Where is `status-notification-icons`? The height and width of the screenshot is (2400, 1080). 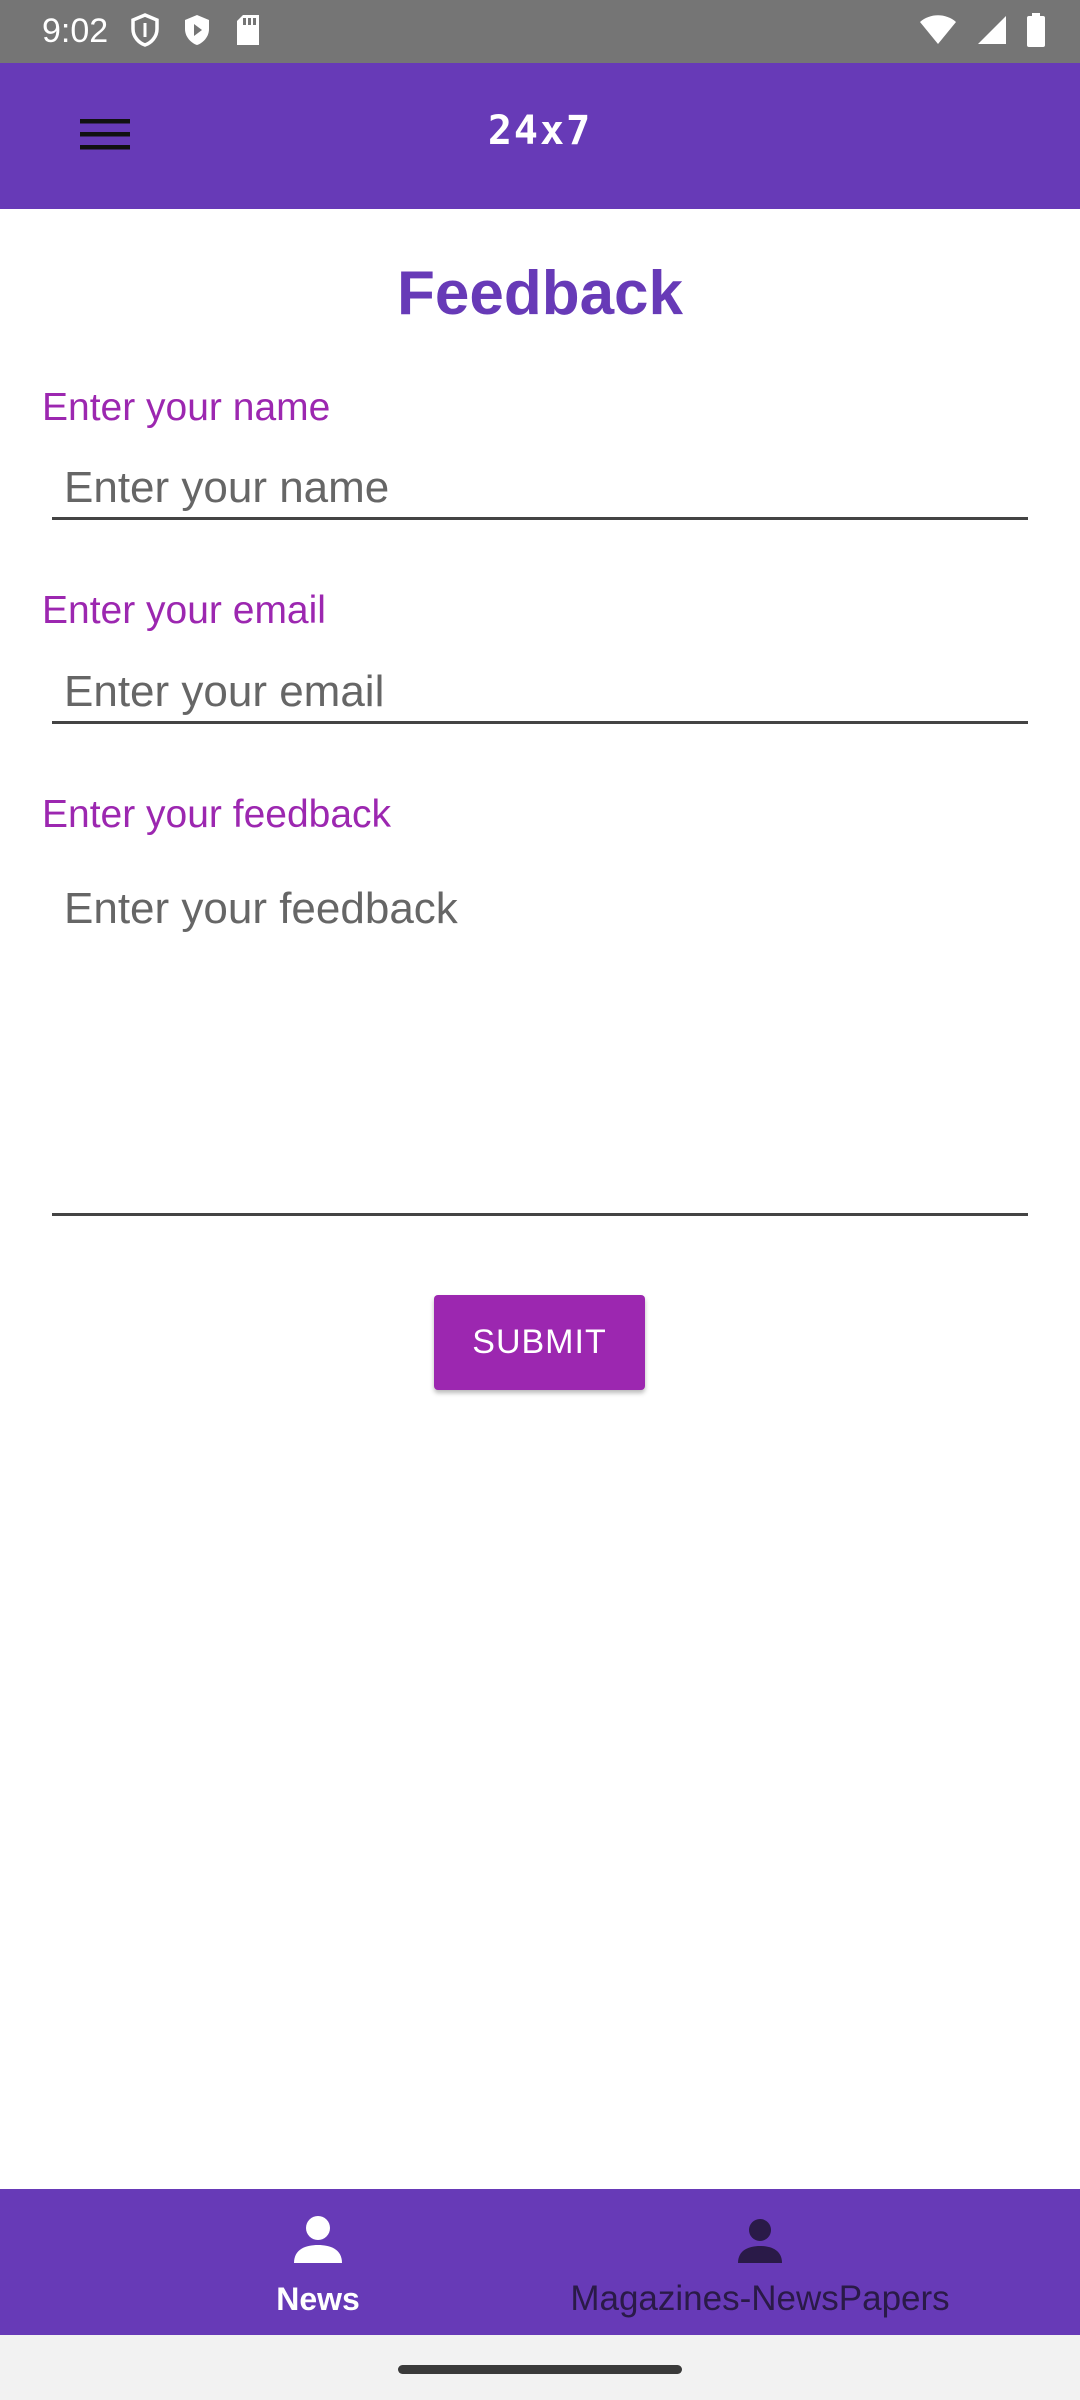 status-notification-icons is located at coordinates (196, 32).